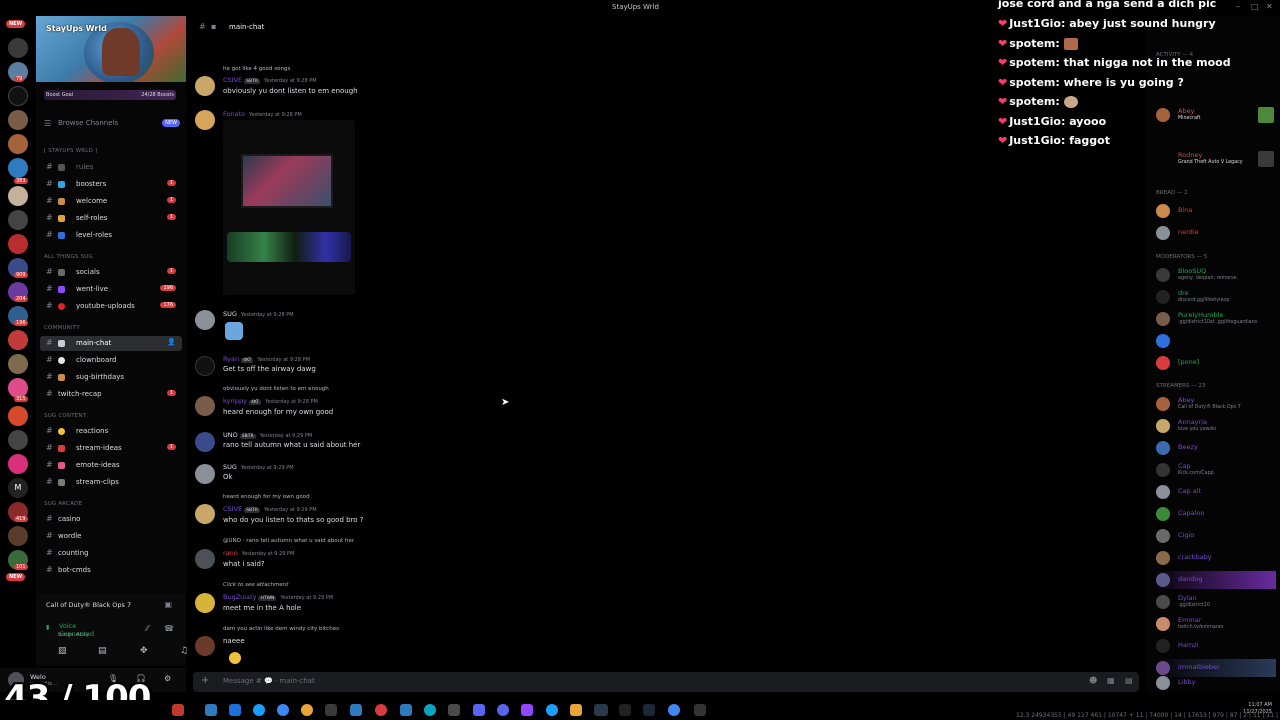 The image size is (1280, 720). Describe the element at coordinates (111, 272) in the screenshot. I see `channel-socials: # socials 1` at that location.